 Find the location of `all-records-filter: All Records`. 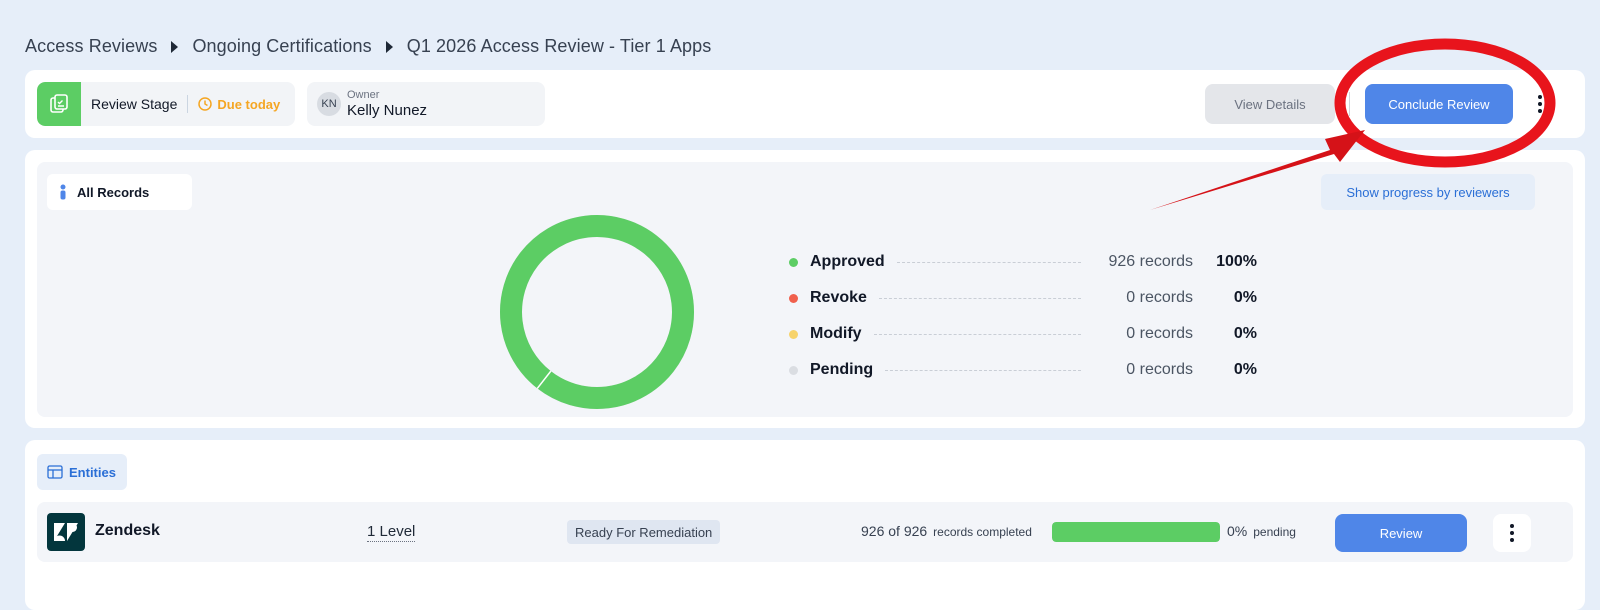

all-records-filter: All Records is located at coordinates (119, 192).